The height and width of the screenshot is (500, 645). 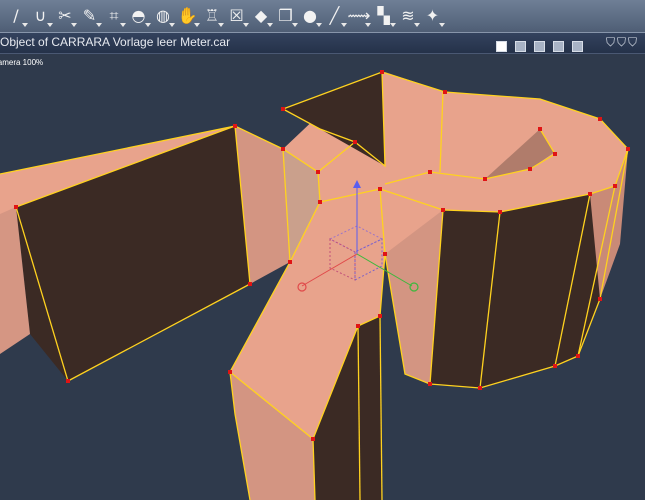 I want to click on three-view-icon, so click(x=539, y=46).